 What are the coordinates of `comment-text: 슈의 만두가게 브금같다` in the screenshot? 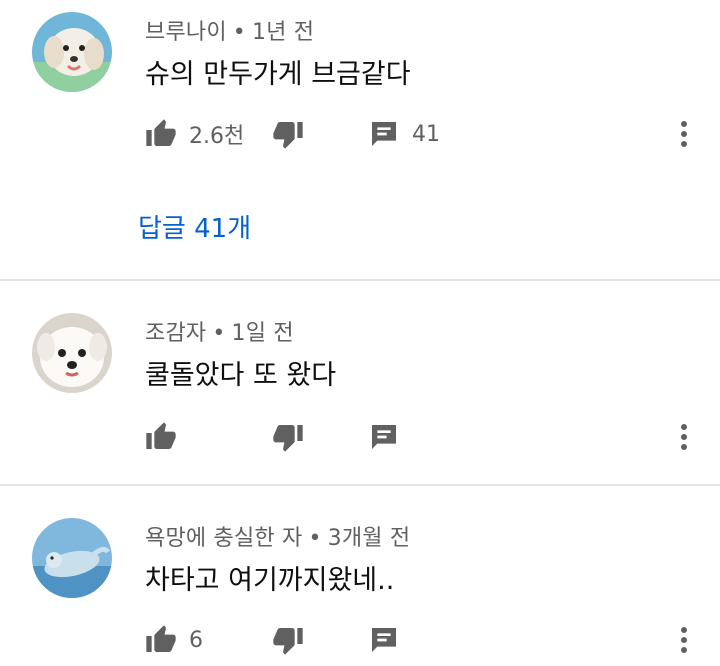 It's located at (278, 74).